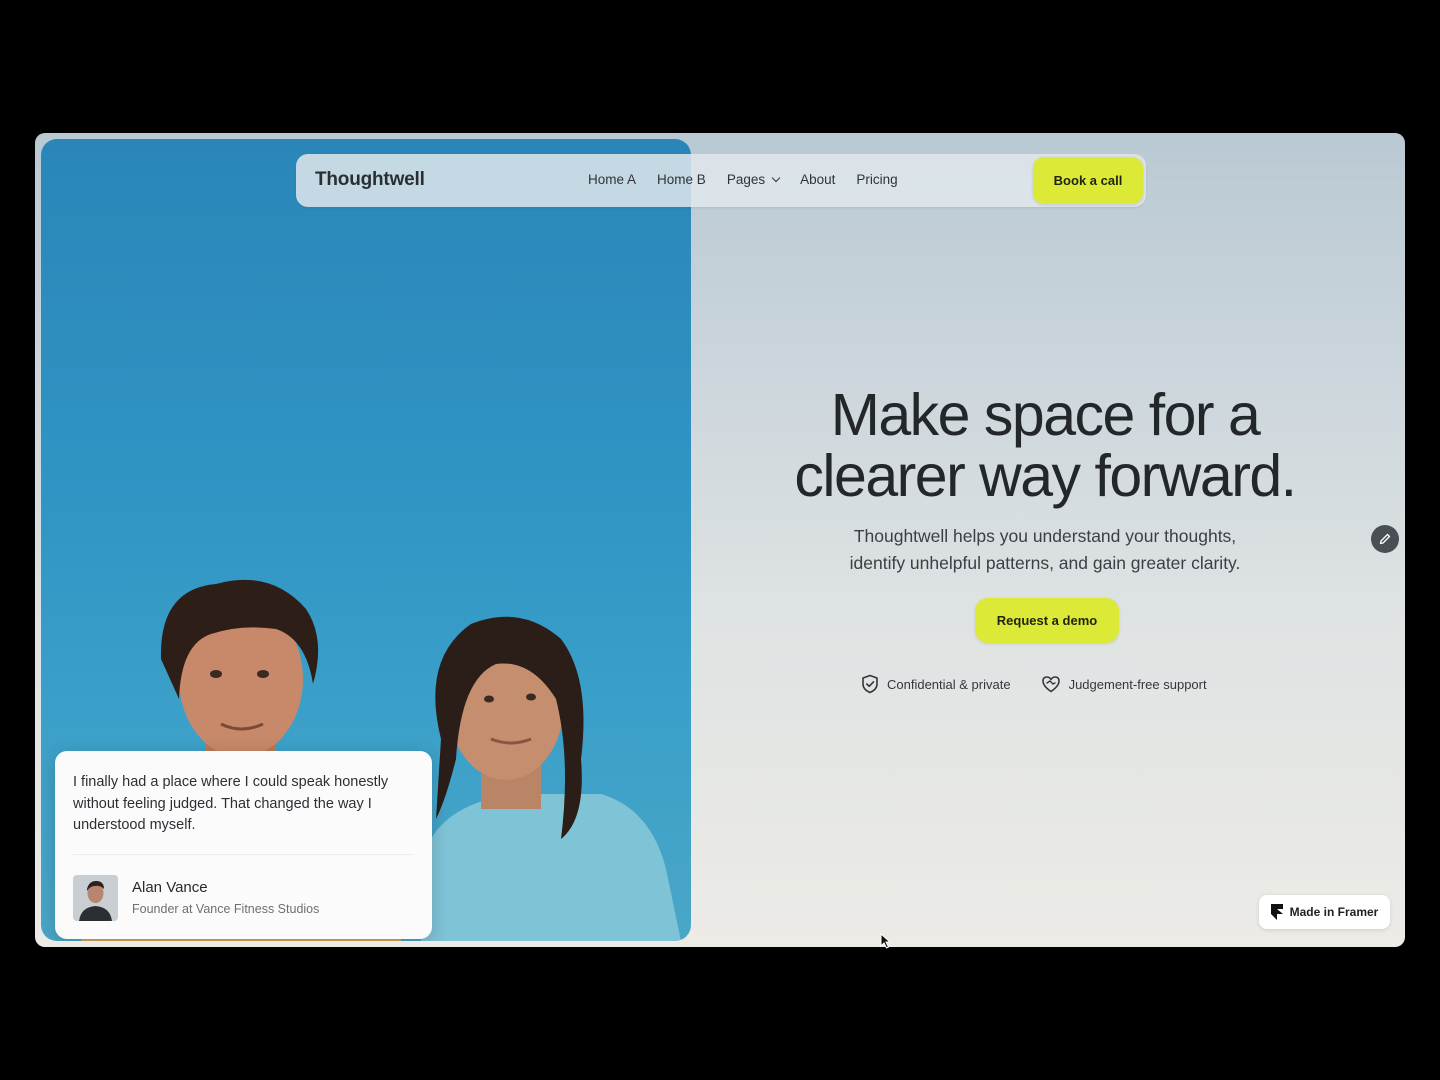  I want to click on edit-button, so click(1385, 539).